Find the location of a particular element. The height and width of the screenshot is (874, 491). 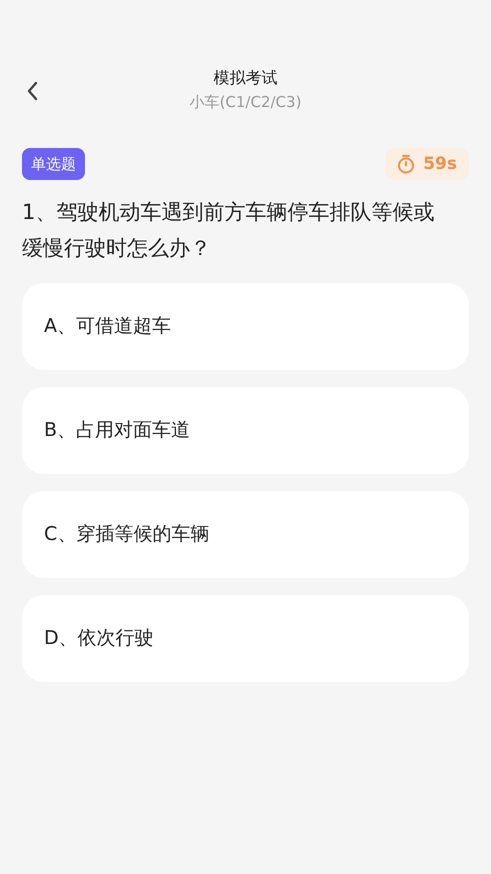

question-text: 1、驾驶机动车遇到前方车辆停车排队等候或缓慢行驶时怎么办？ is located at coordinates (229, 230).